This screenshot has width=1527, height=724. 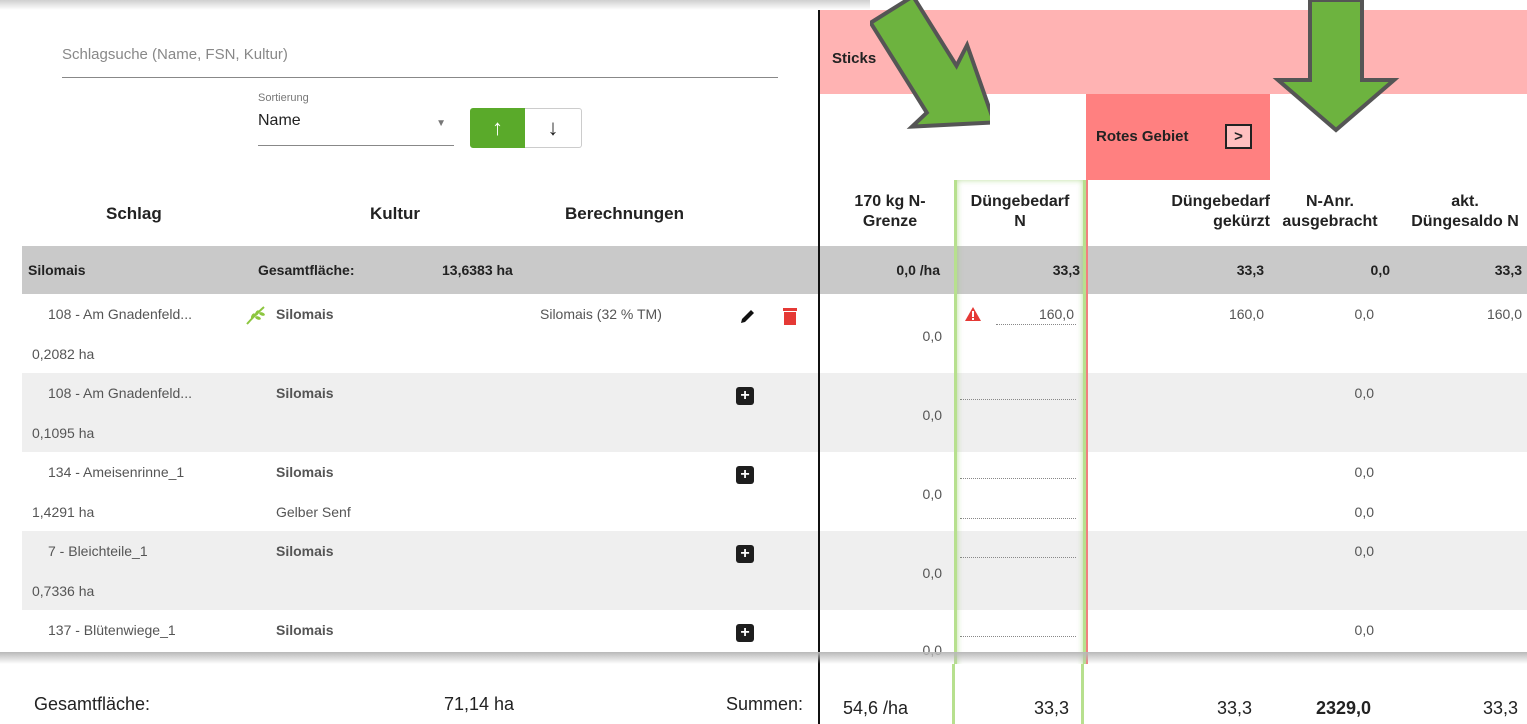 What do you see at coordinates (1032, 314) in the screenshot?
I see `row-bedarf-input: 160,0` at bounding box center [1032, 314].